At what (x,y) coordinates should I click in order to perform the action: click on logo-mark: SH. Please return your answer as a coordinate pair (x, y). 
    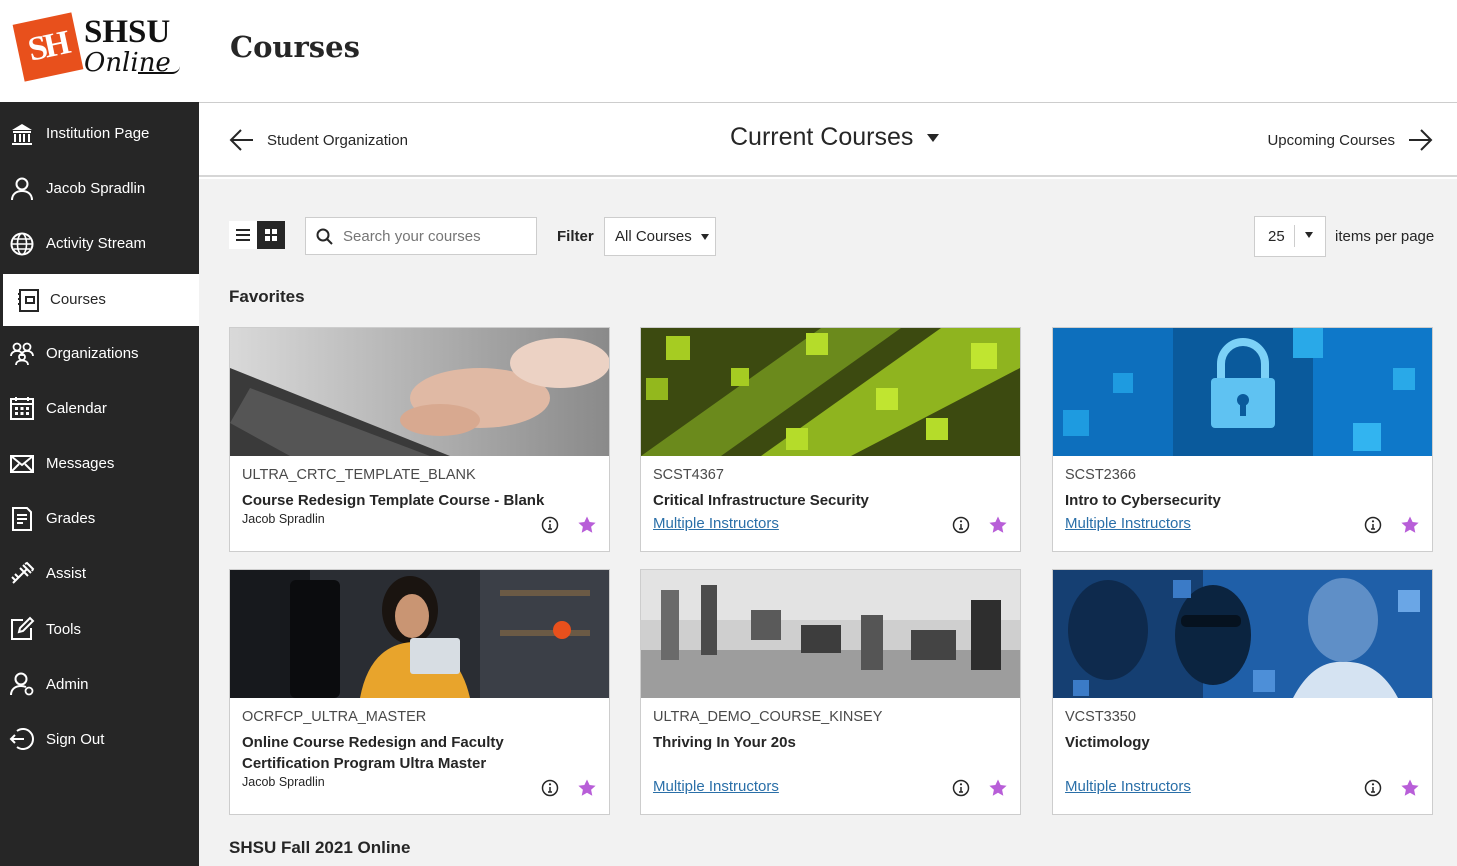
    Looking at the image, I should click on (48, 47).